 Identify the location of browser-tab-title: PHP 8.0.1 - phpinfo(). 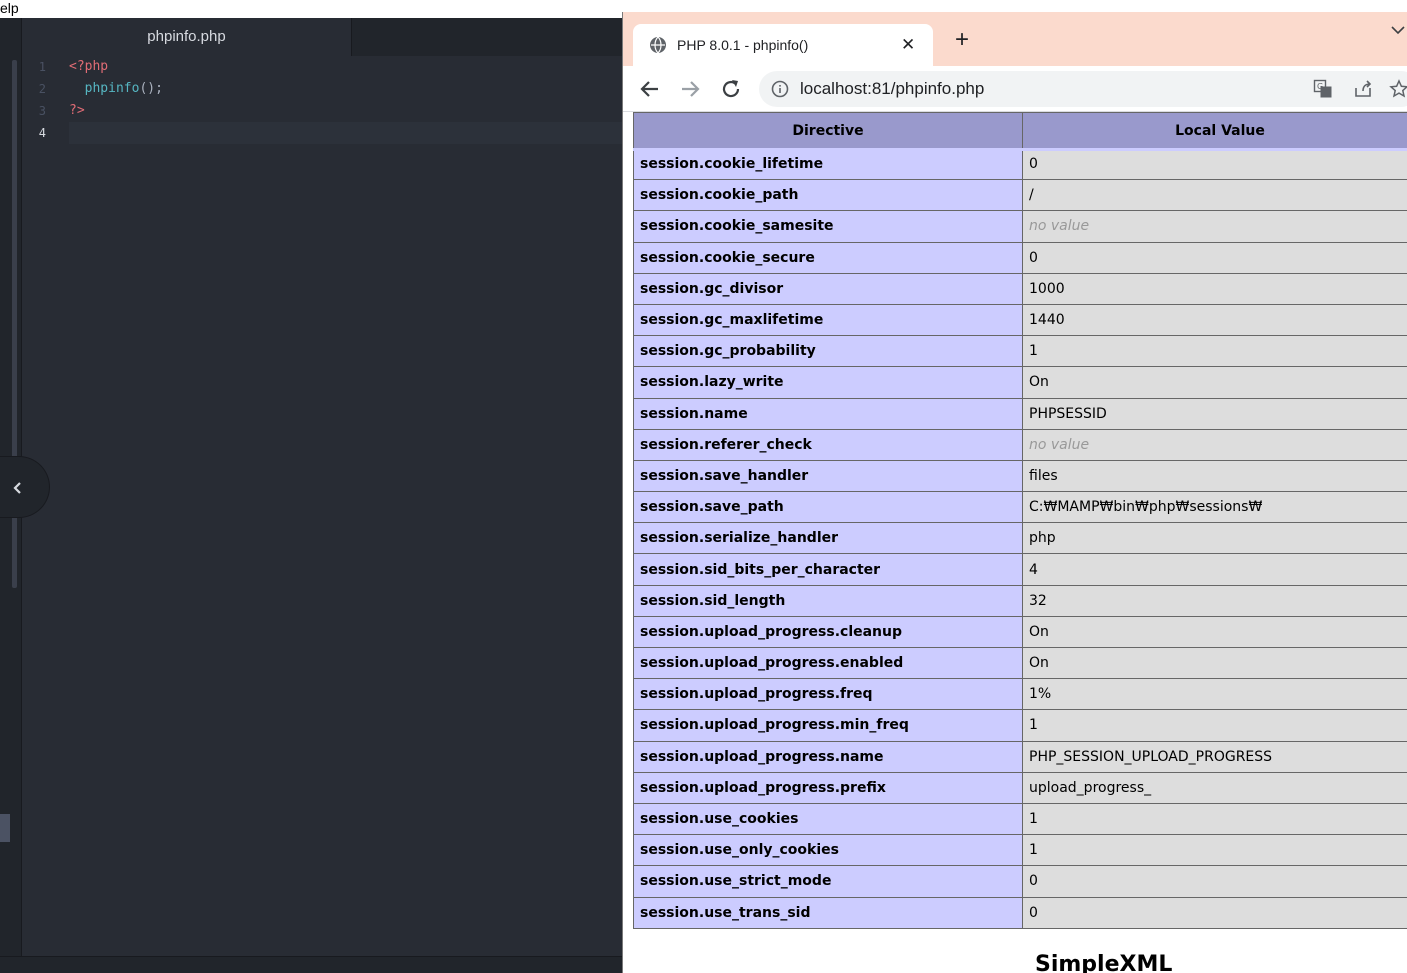
(743, 45).